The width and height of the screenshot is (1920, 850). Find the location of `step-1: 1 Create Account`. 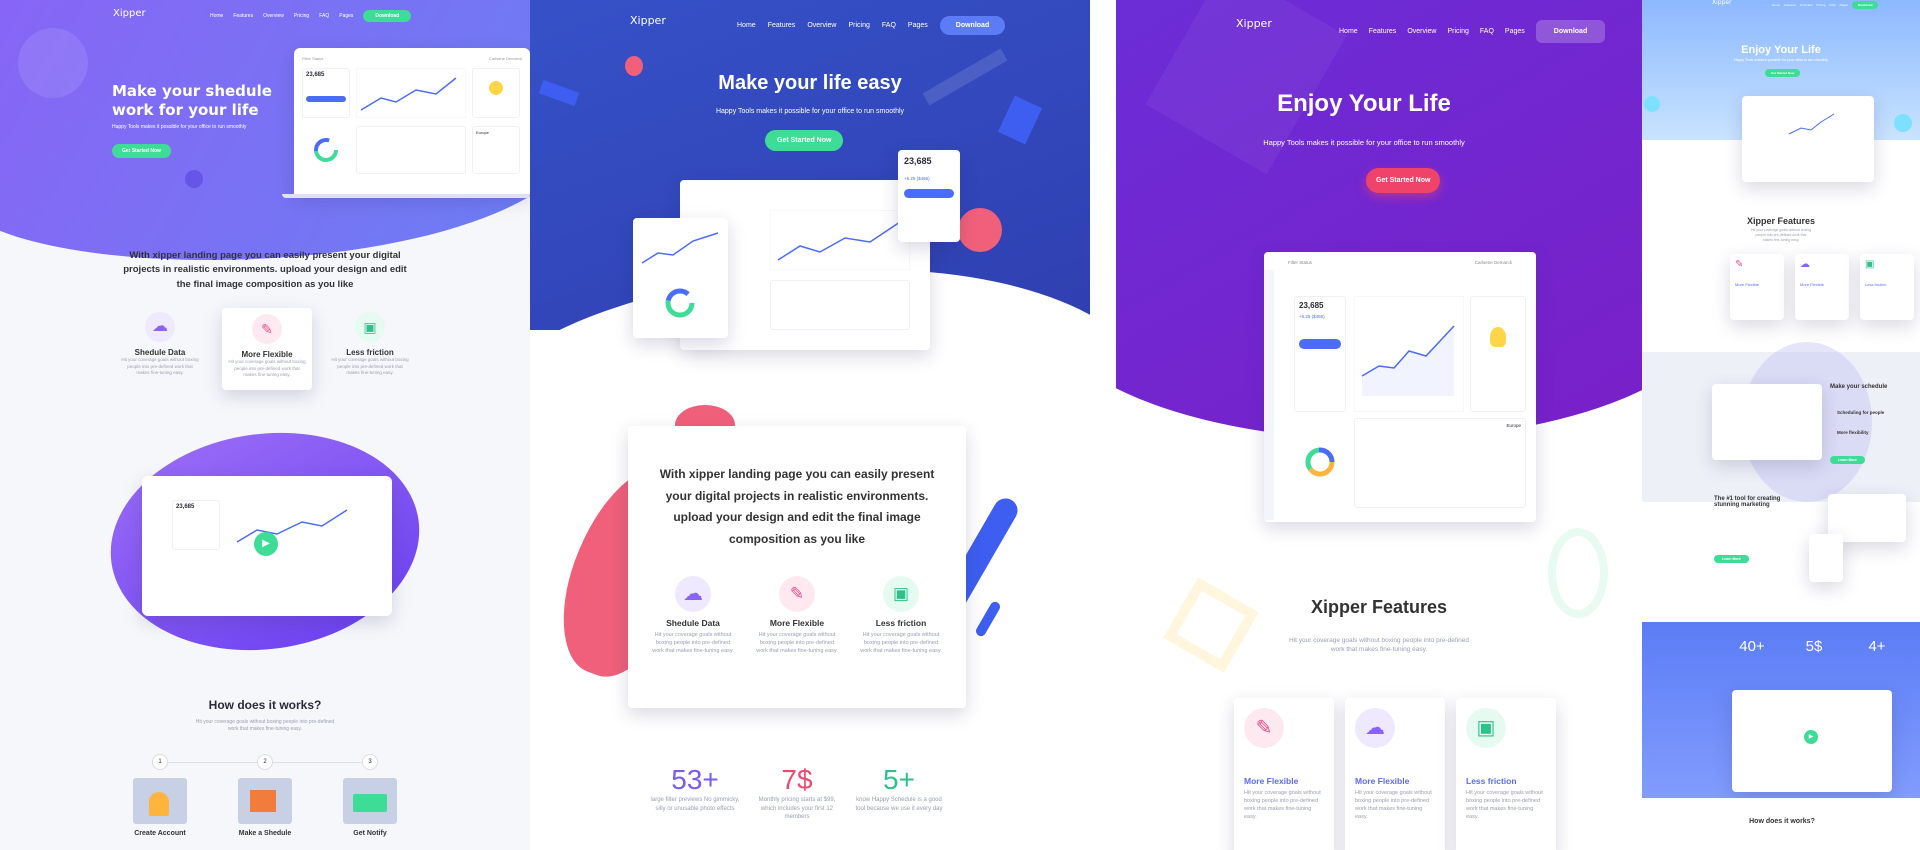

step-1: 1 Create Account is located at coordinates (160, 795).